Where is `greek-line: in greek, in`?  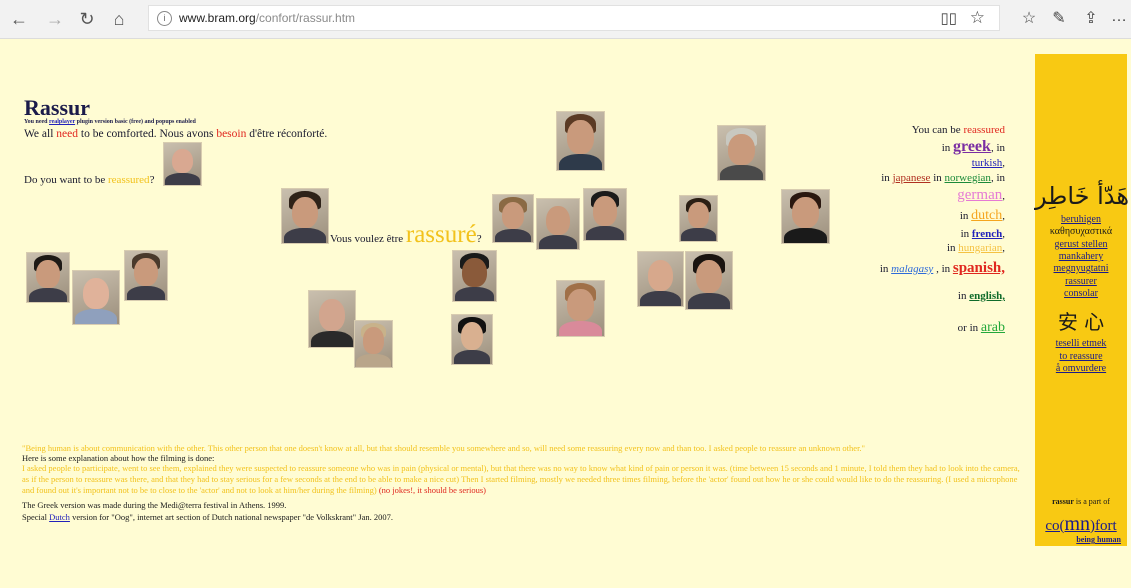 greek-line: in greek, in is located at coordinates (973, 146).